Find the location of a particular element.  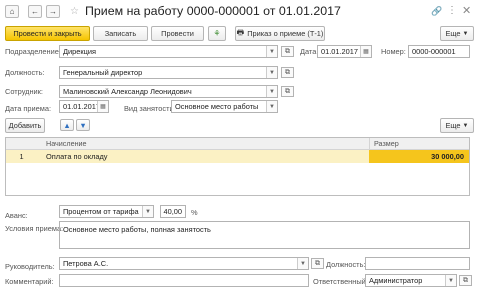

post-button: Провести is located at coordinates (177, 33).